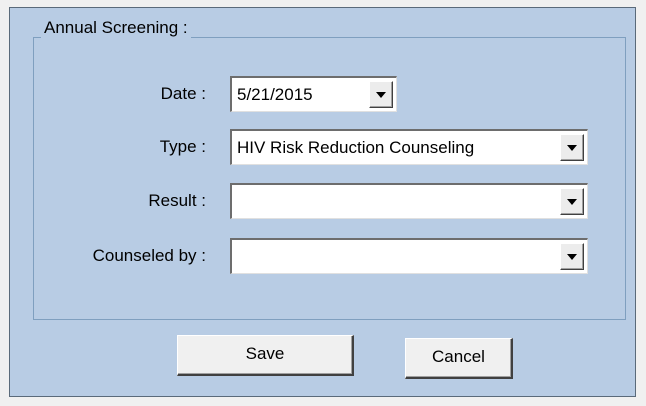 The image size is (646, 406). What do you see at coordinates (275, 94) in the screenshot?
I see `date-value: 5/21/2015` at bounding box center [275, 94].